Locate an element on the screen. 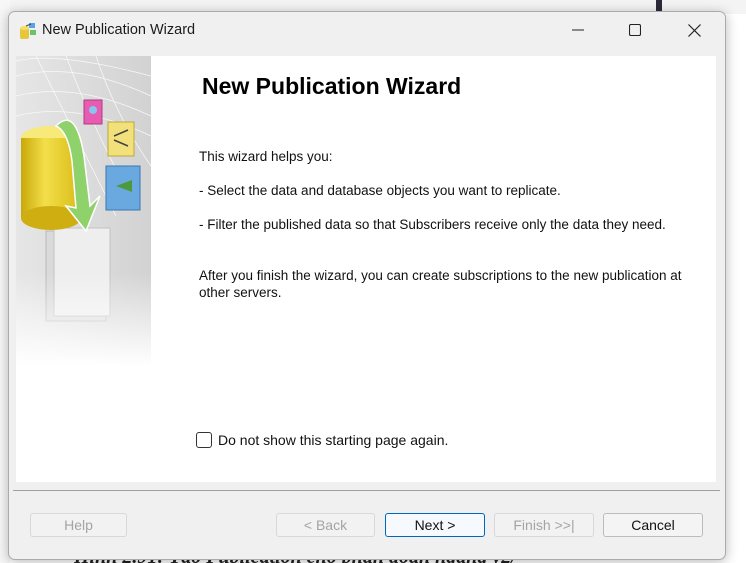  button-bar-separator is located at coordinates (366, 490).